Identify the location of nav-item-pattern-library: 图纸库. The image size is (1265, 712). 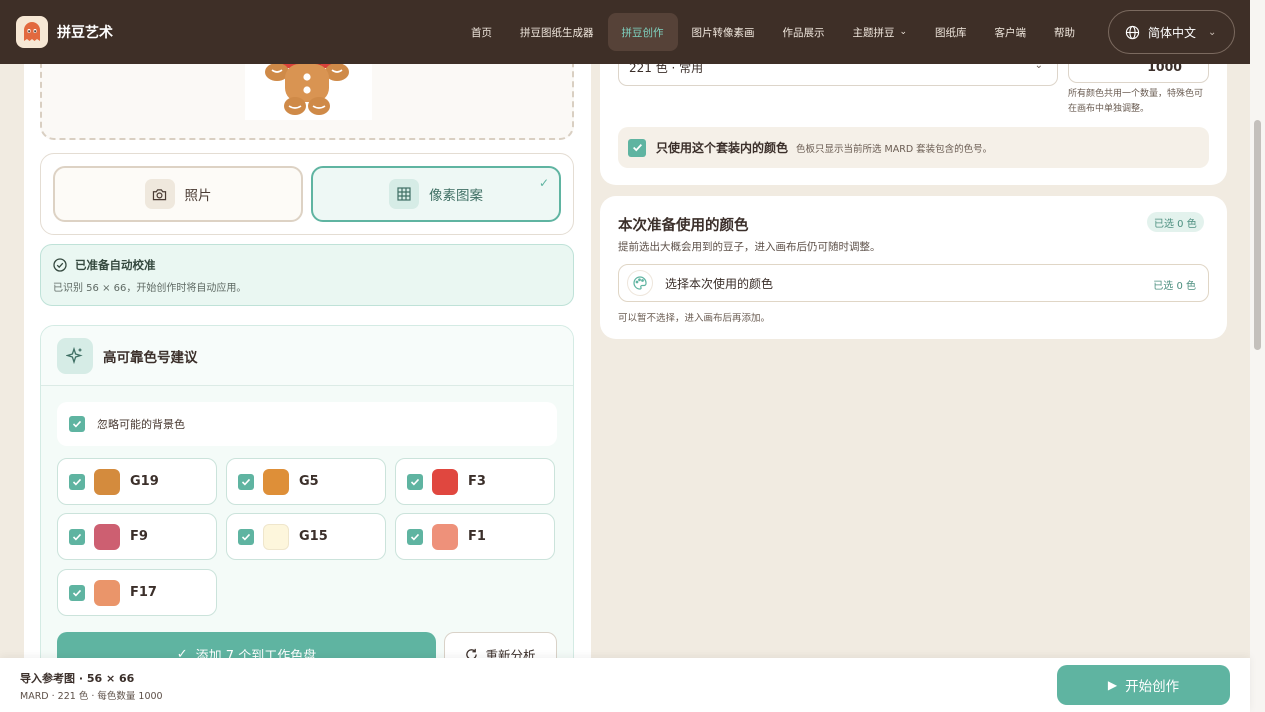
(951, 32).